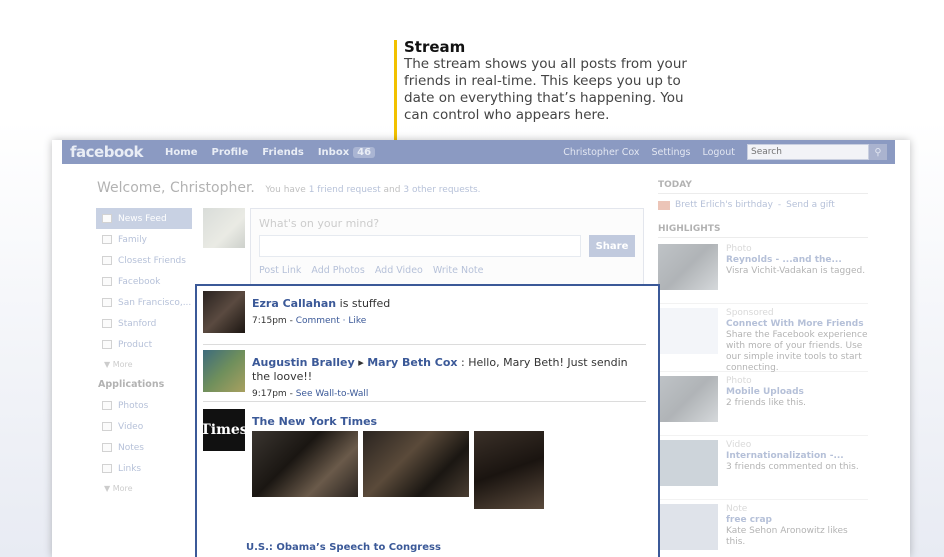 Image resolution: width=944 pixels, height=557 pixels. I want to click on sidebar-item-video: Video, so click(144, 426).